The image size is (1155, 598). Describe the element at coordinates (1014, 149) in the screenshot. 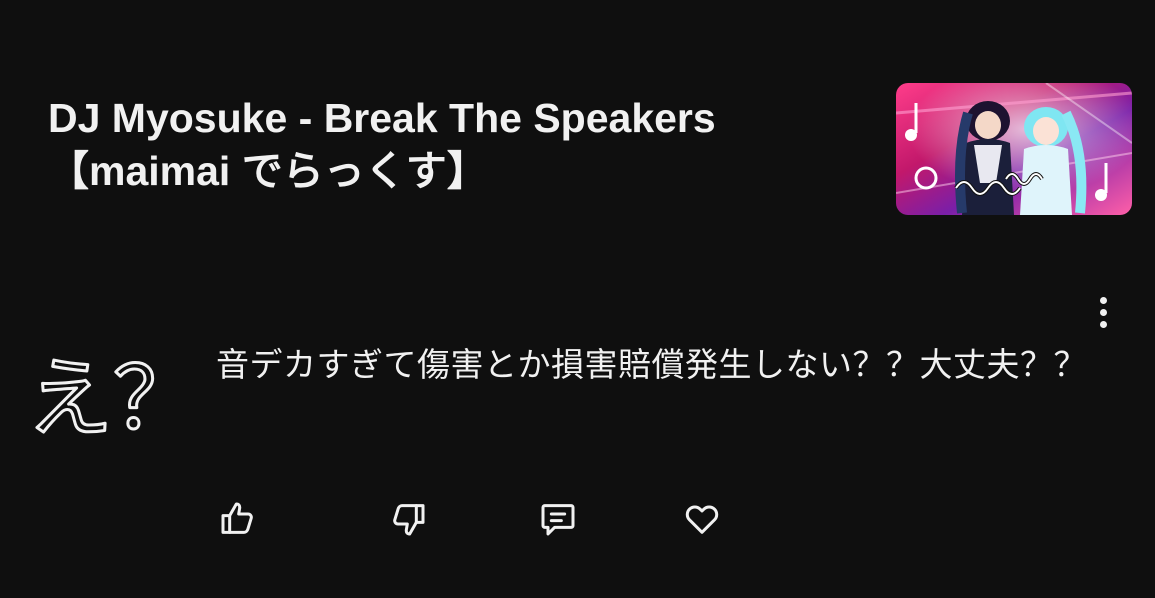

I see `video-thumbnail` at that location.